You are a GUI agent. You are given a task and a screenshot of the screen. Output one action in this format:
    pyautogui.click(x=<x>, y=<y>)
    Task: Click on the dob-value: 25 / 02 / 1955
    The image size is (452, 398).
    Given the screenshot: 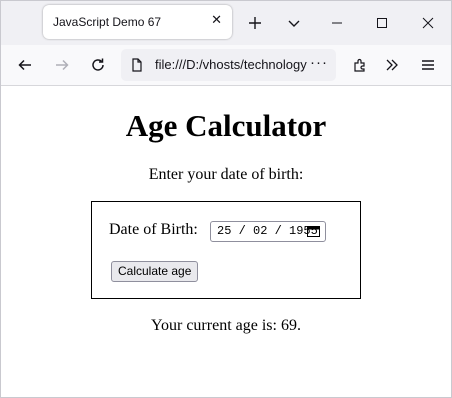 What is the action you would take?
    pyautogui.click(x=267, y=231)
    